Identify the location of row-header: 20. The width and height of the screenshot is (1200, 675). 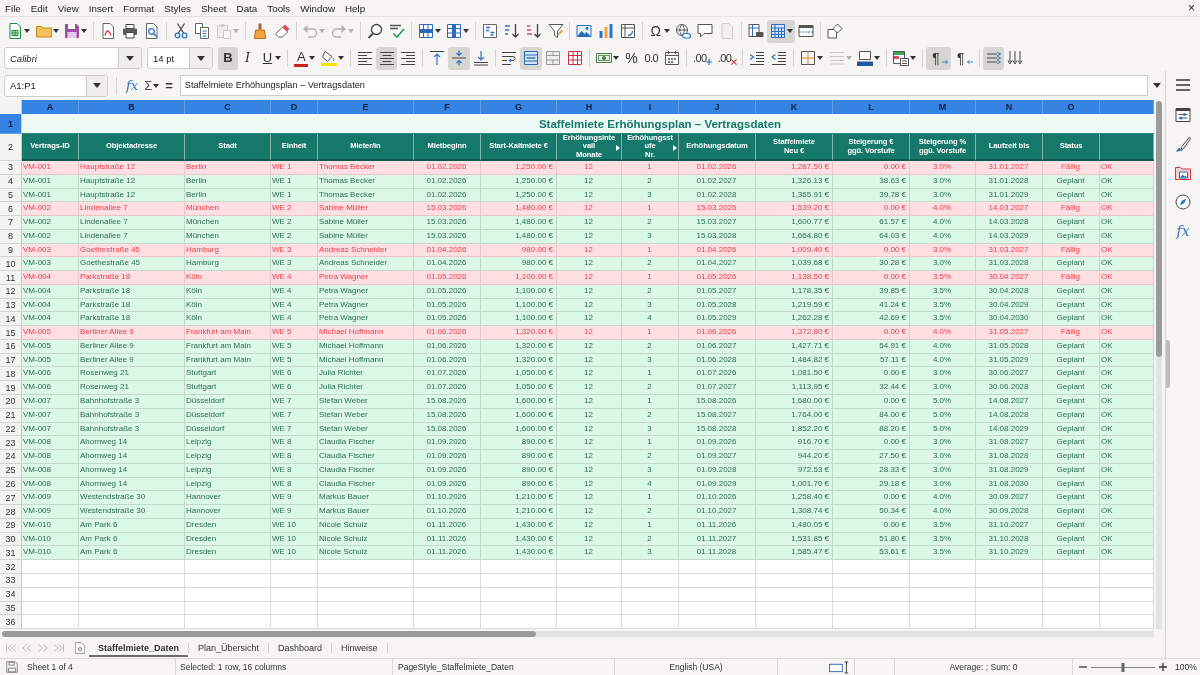
(11, 402).